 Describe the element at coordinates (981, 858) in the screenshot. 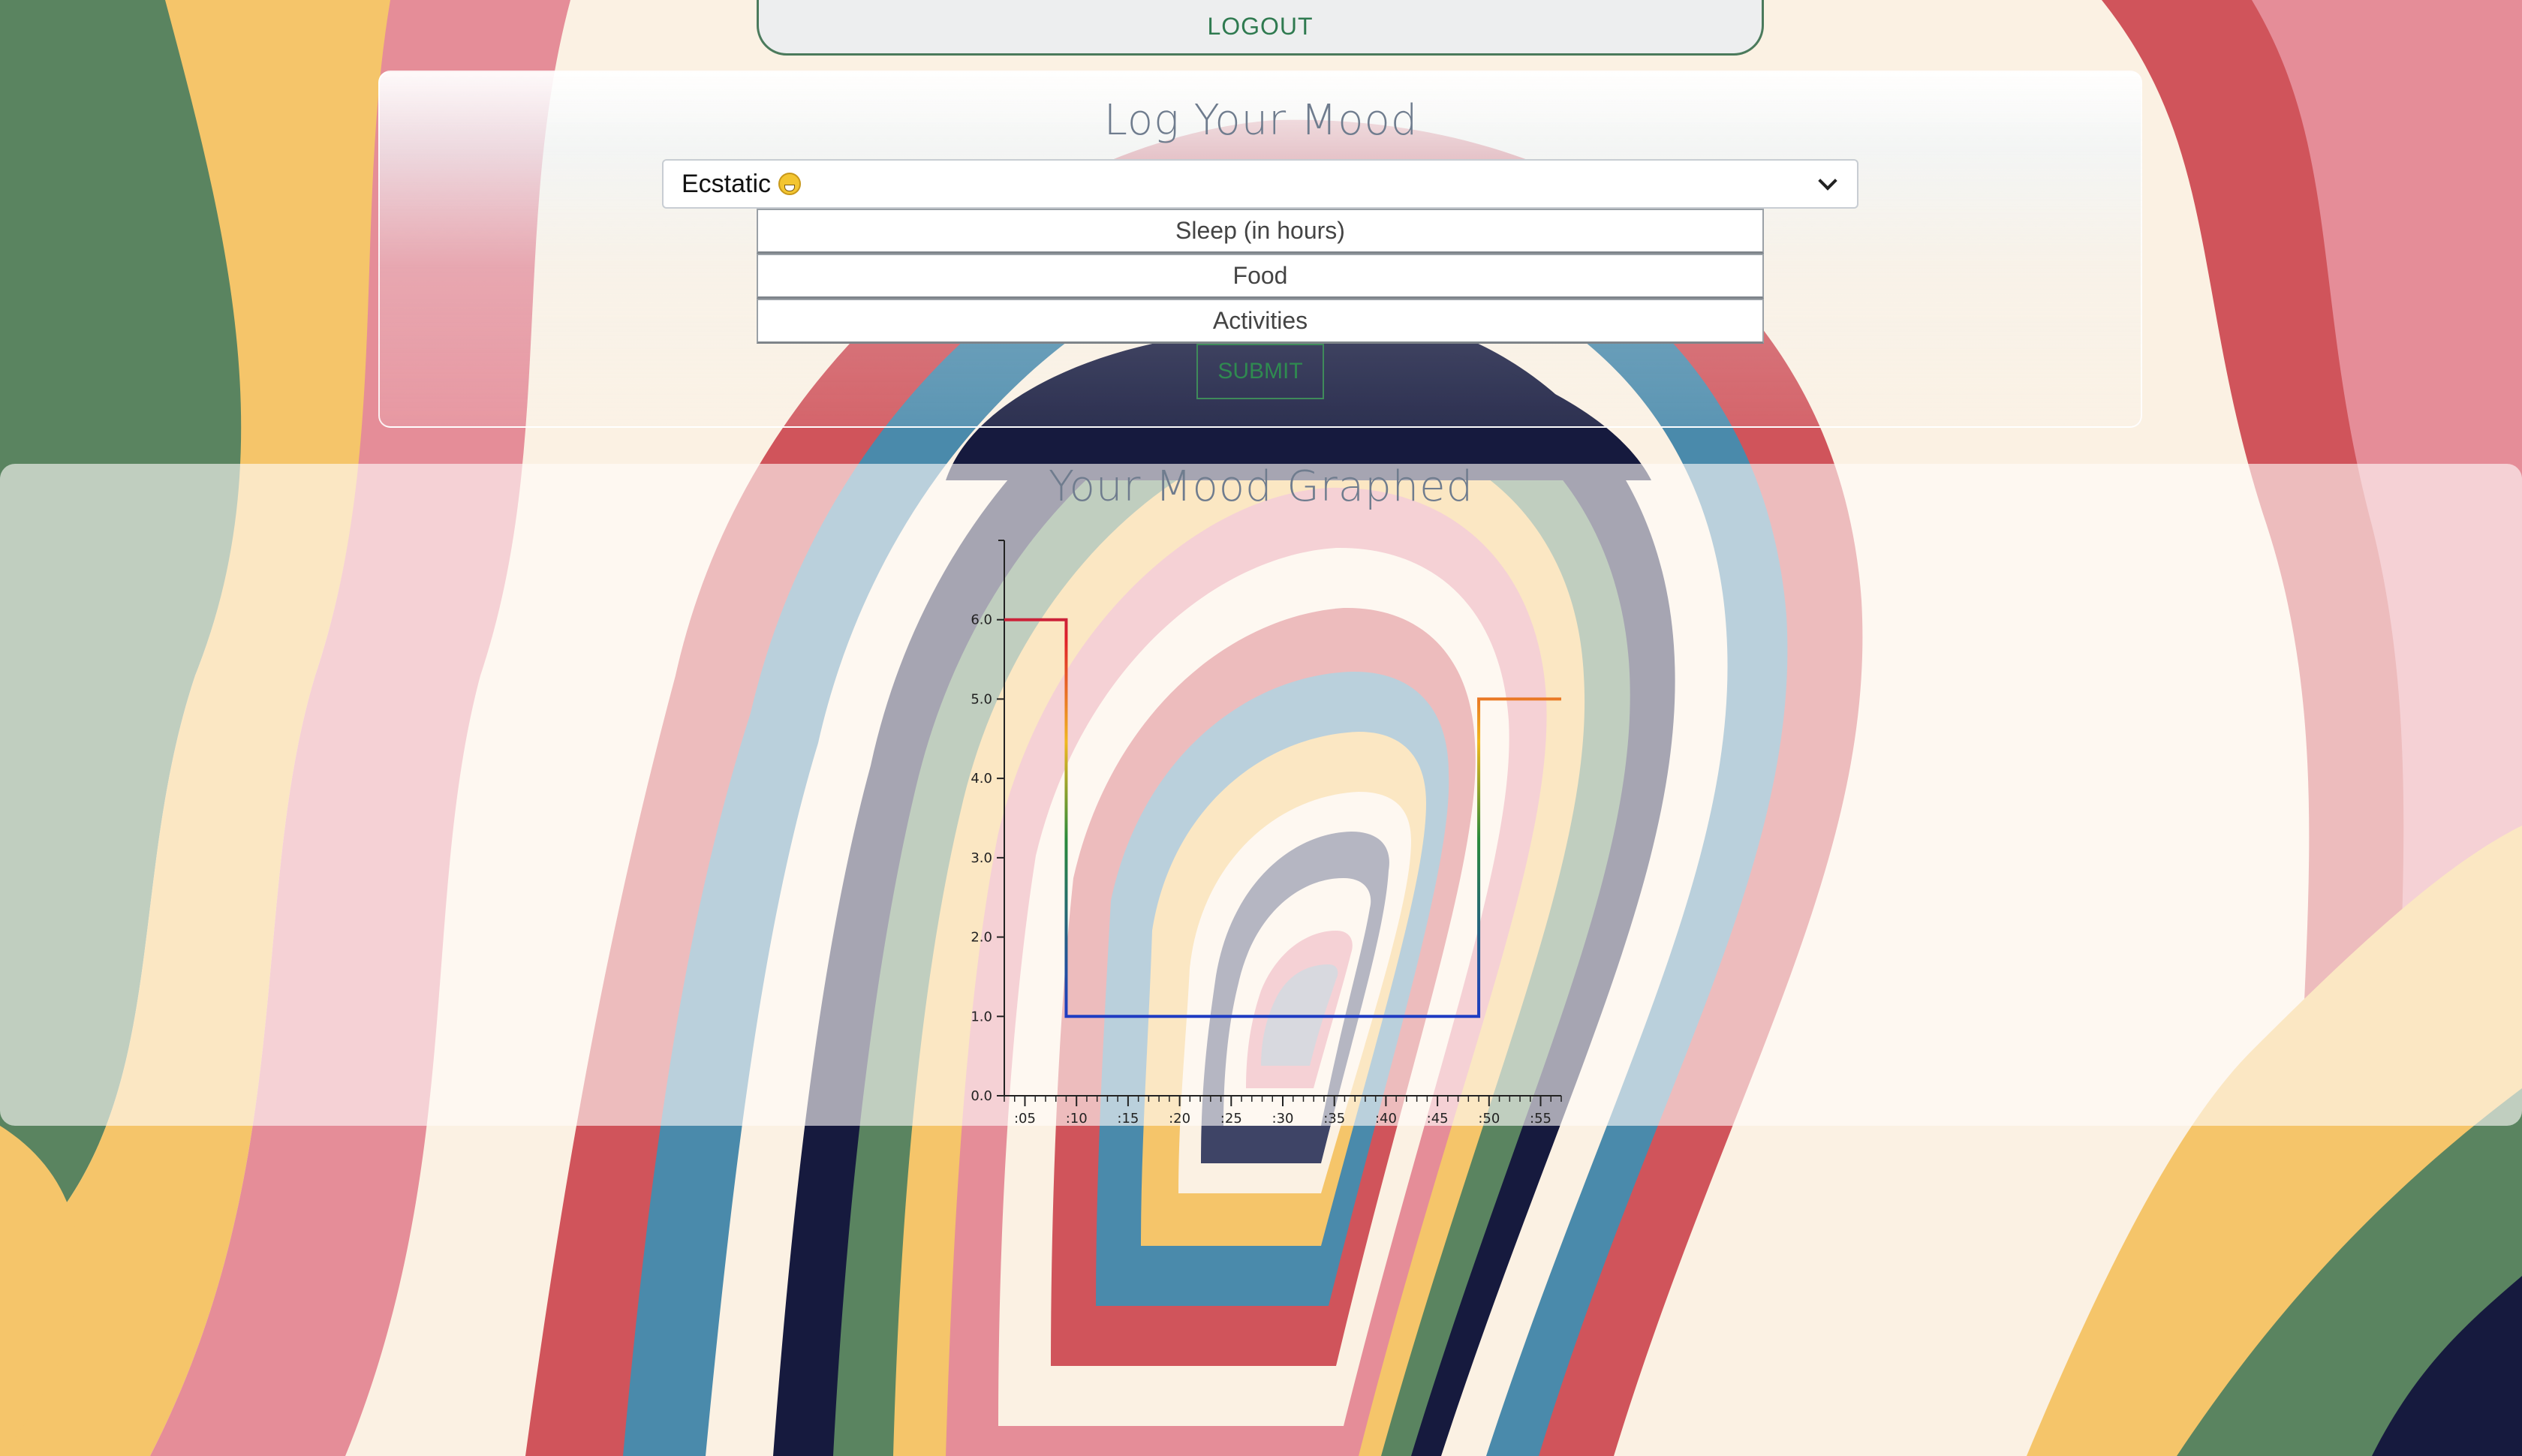

I see `y-tick-label: 3.0` at that location.